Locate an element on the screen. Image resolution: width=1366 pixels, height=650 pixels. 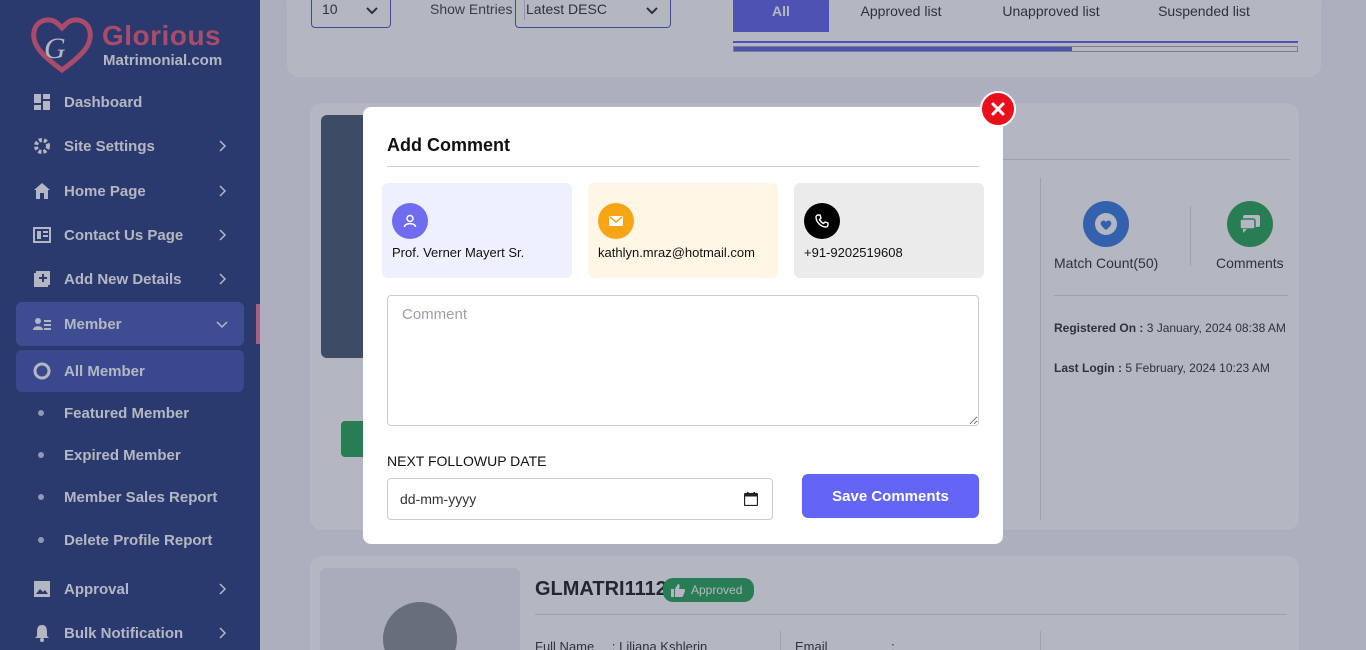
member-name-card: Prof. Verner Mayert Sr. is located at coordinates (477, 230).